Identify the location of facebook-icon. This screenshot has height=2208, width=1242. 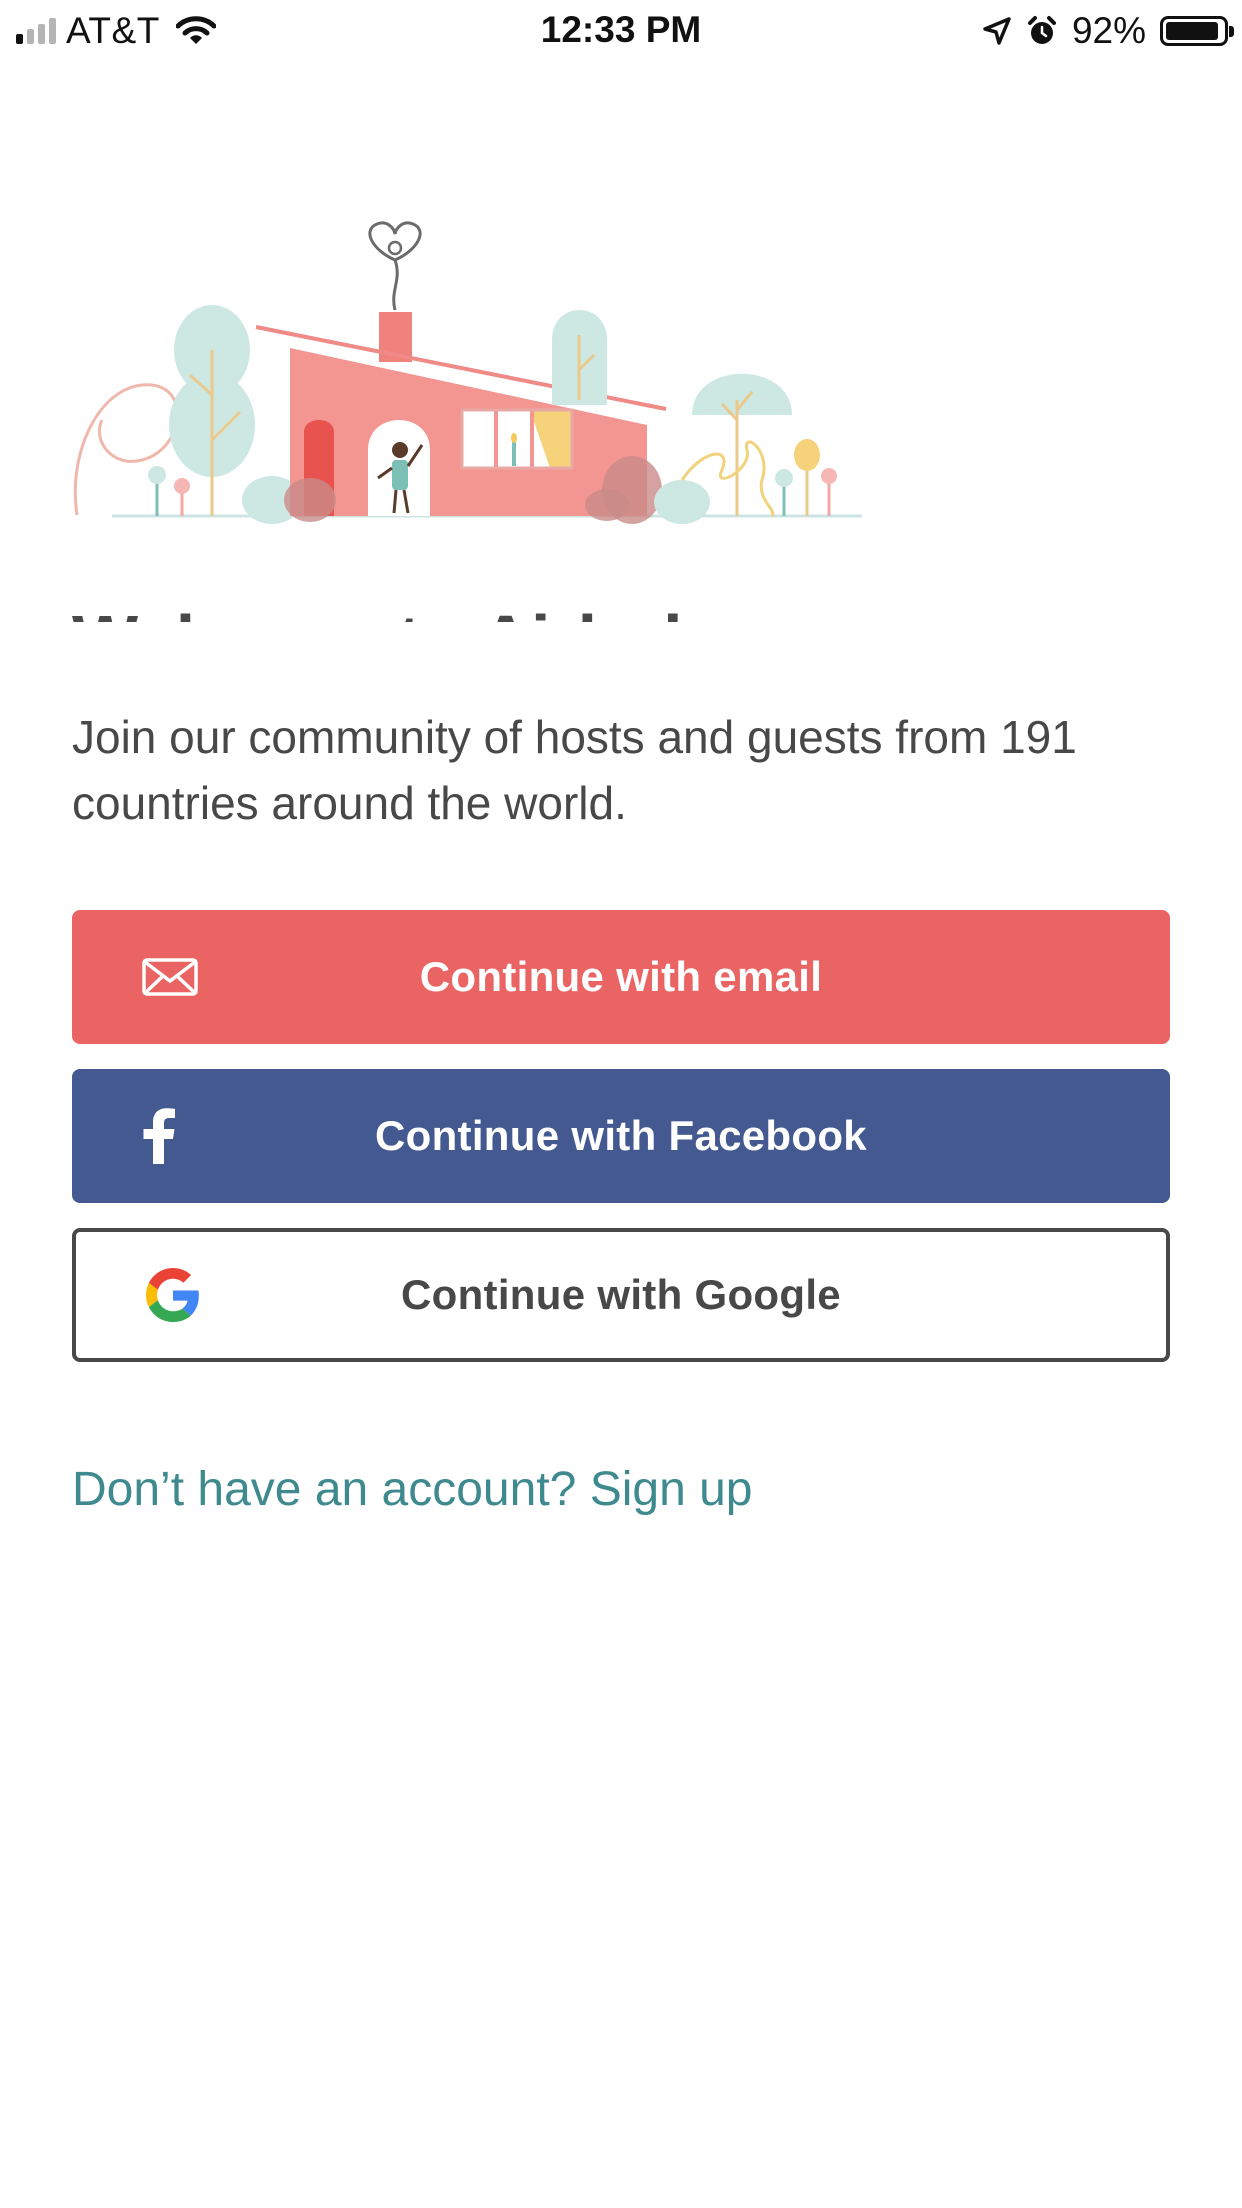
(159, 1136).